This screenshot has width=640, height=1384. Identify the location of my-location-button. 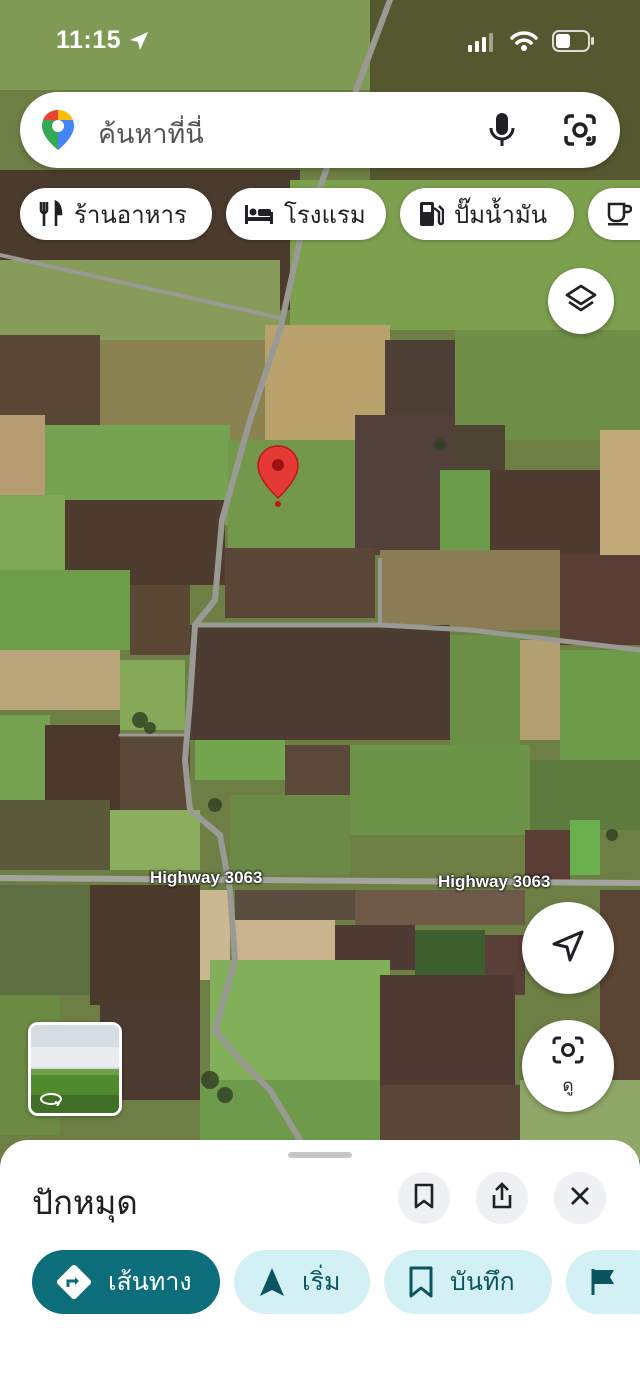
(568, 948).